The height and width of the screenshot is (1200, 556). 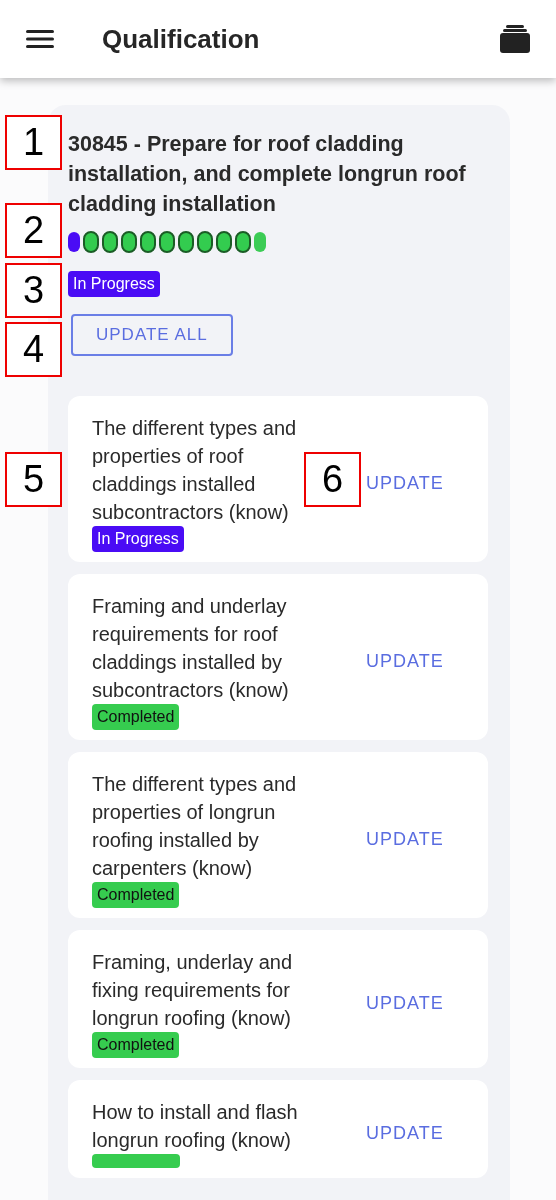 What do you see at coordinates (267, 174) in the screenshot?
I see `unit-title: 30845 - Prepare for roof cladding installation, and complete longrun roof cladding installation` at bounding box center [267, 174].